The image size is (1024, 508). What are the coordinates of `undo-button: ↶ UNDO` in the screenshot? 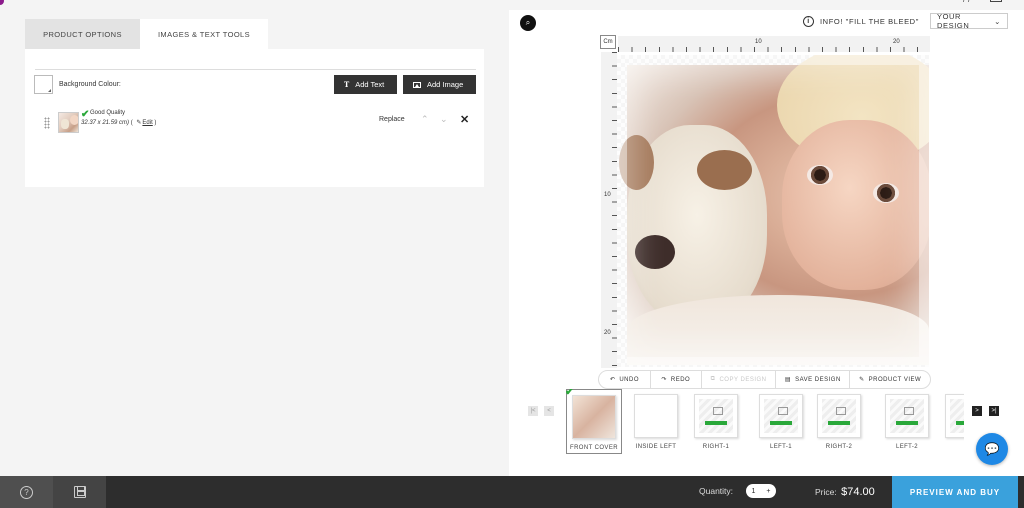 It's located at (625, 379).